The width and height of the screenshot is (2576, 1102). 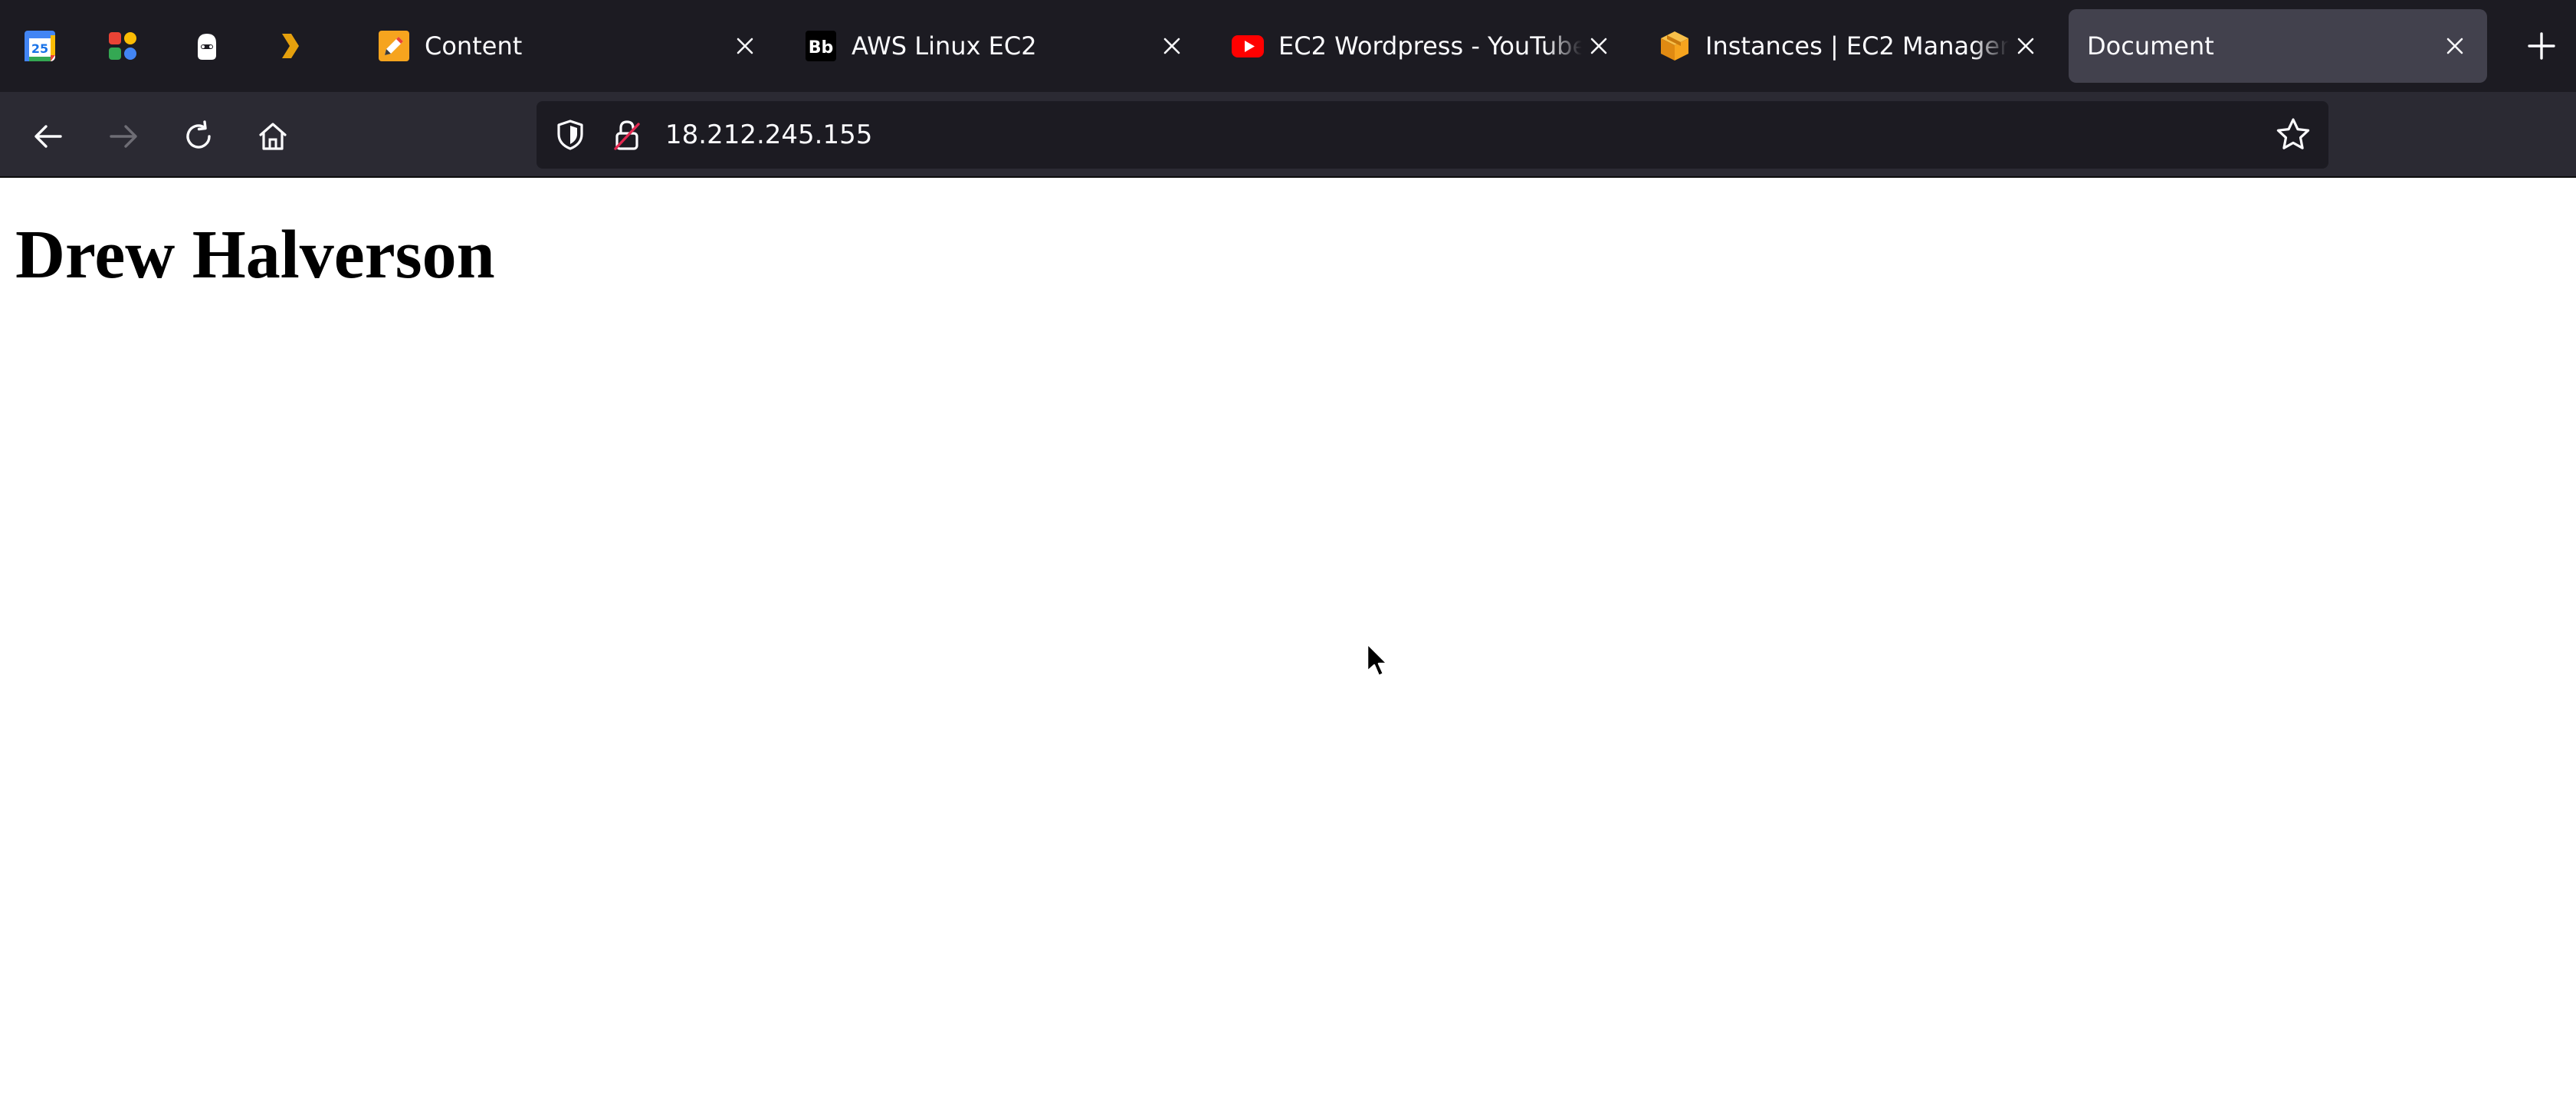 I want to click on tab-ec2-wordpress-youtube: EC2 Wordpress - YouTube, so click(x=1422, y=46).